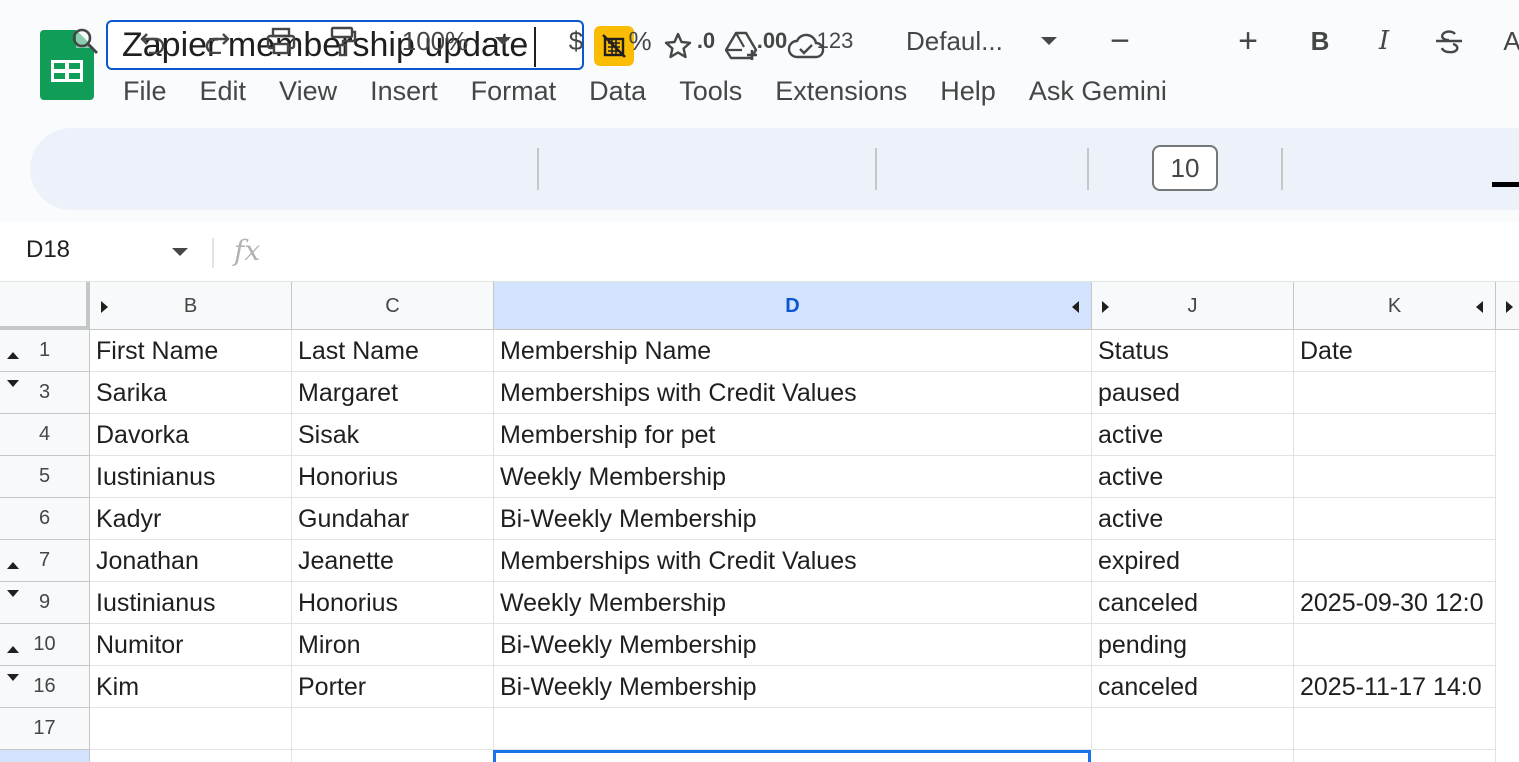 The height and width of the screenshot is (762, 1519). Describe the element at coordinates (1320, 41) in the screenshot. I see `bold-button: B` at that location.